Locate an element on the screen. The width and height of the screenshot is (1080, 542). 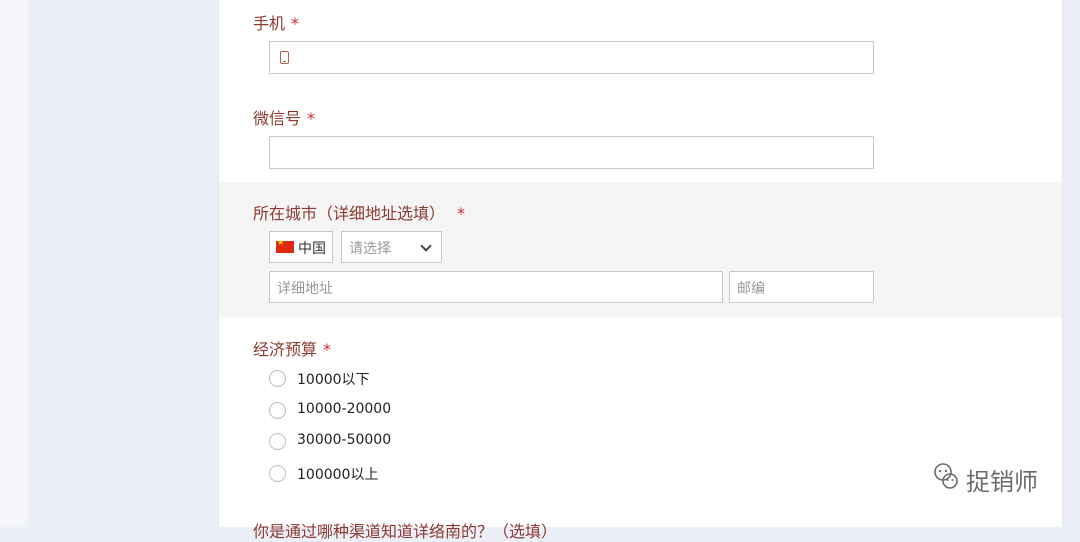
chevron-down-icon is located at coordinates (426, 246).